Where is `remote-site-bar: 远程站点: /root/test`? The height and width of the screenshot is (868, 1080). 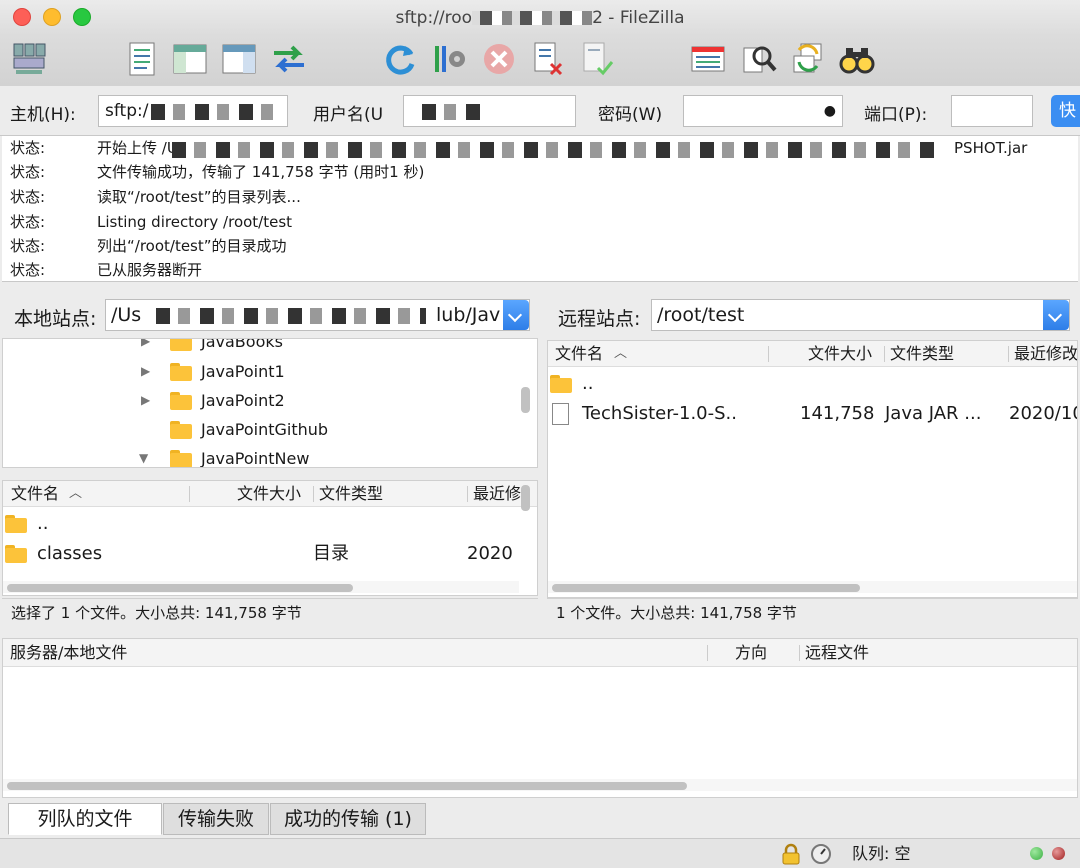
remote-site-bar: 远程站点: /root/test is located at coordinates (812, 314).